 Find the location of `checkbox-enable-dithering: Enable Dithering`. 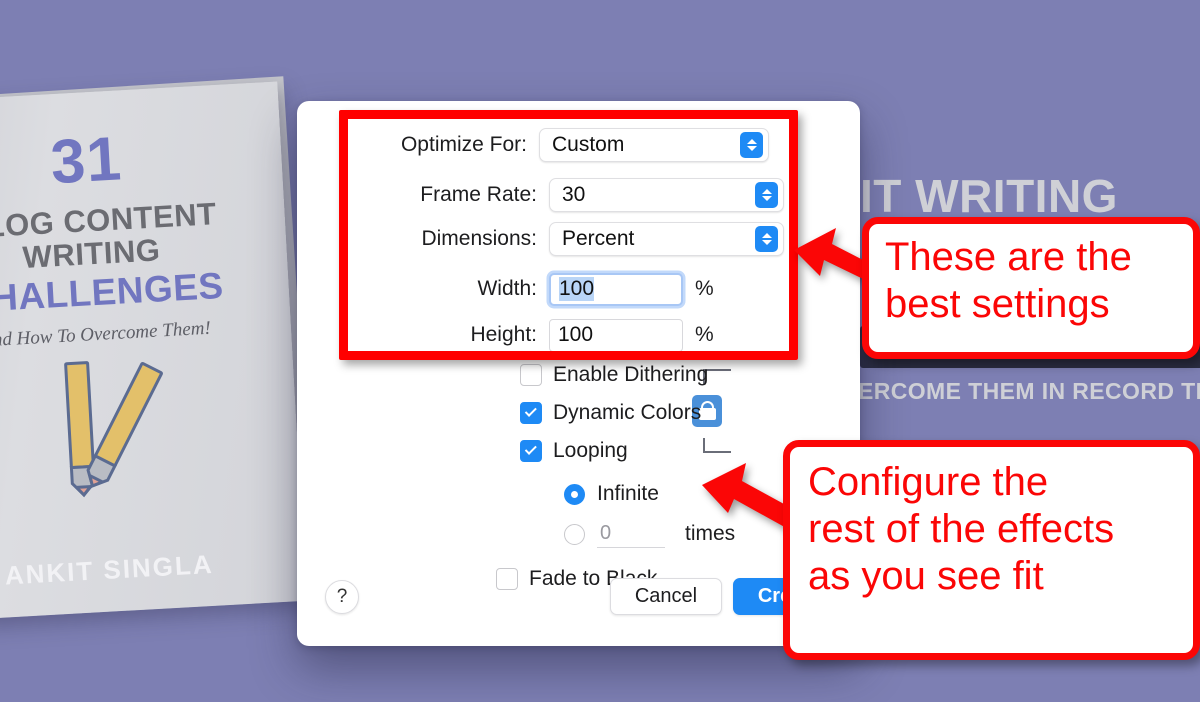

checkbox-enable-dithering: Enable Dithering is located at coordinates (627, 375).